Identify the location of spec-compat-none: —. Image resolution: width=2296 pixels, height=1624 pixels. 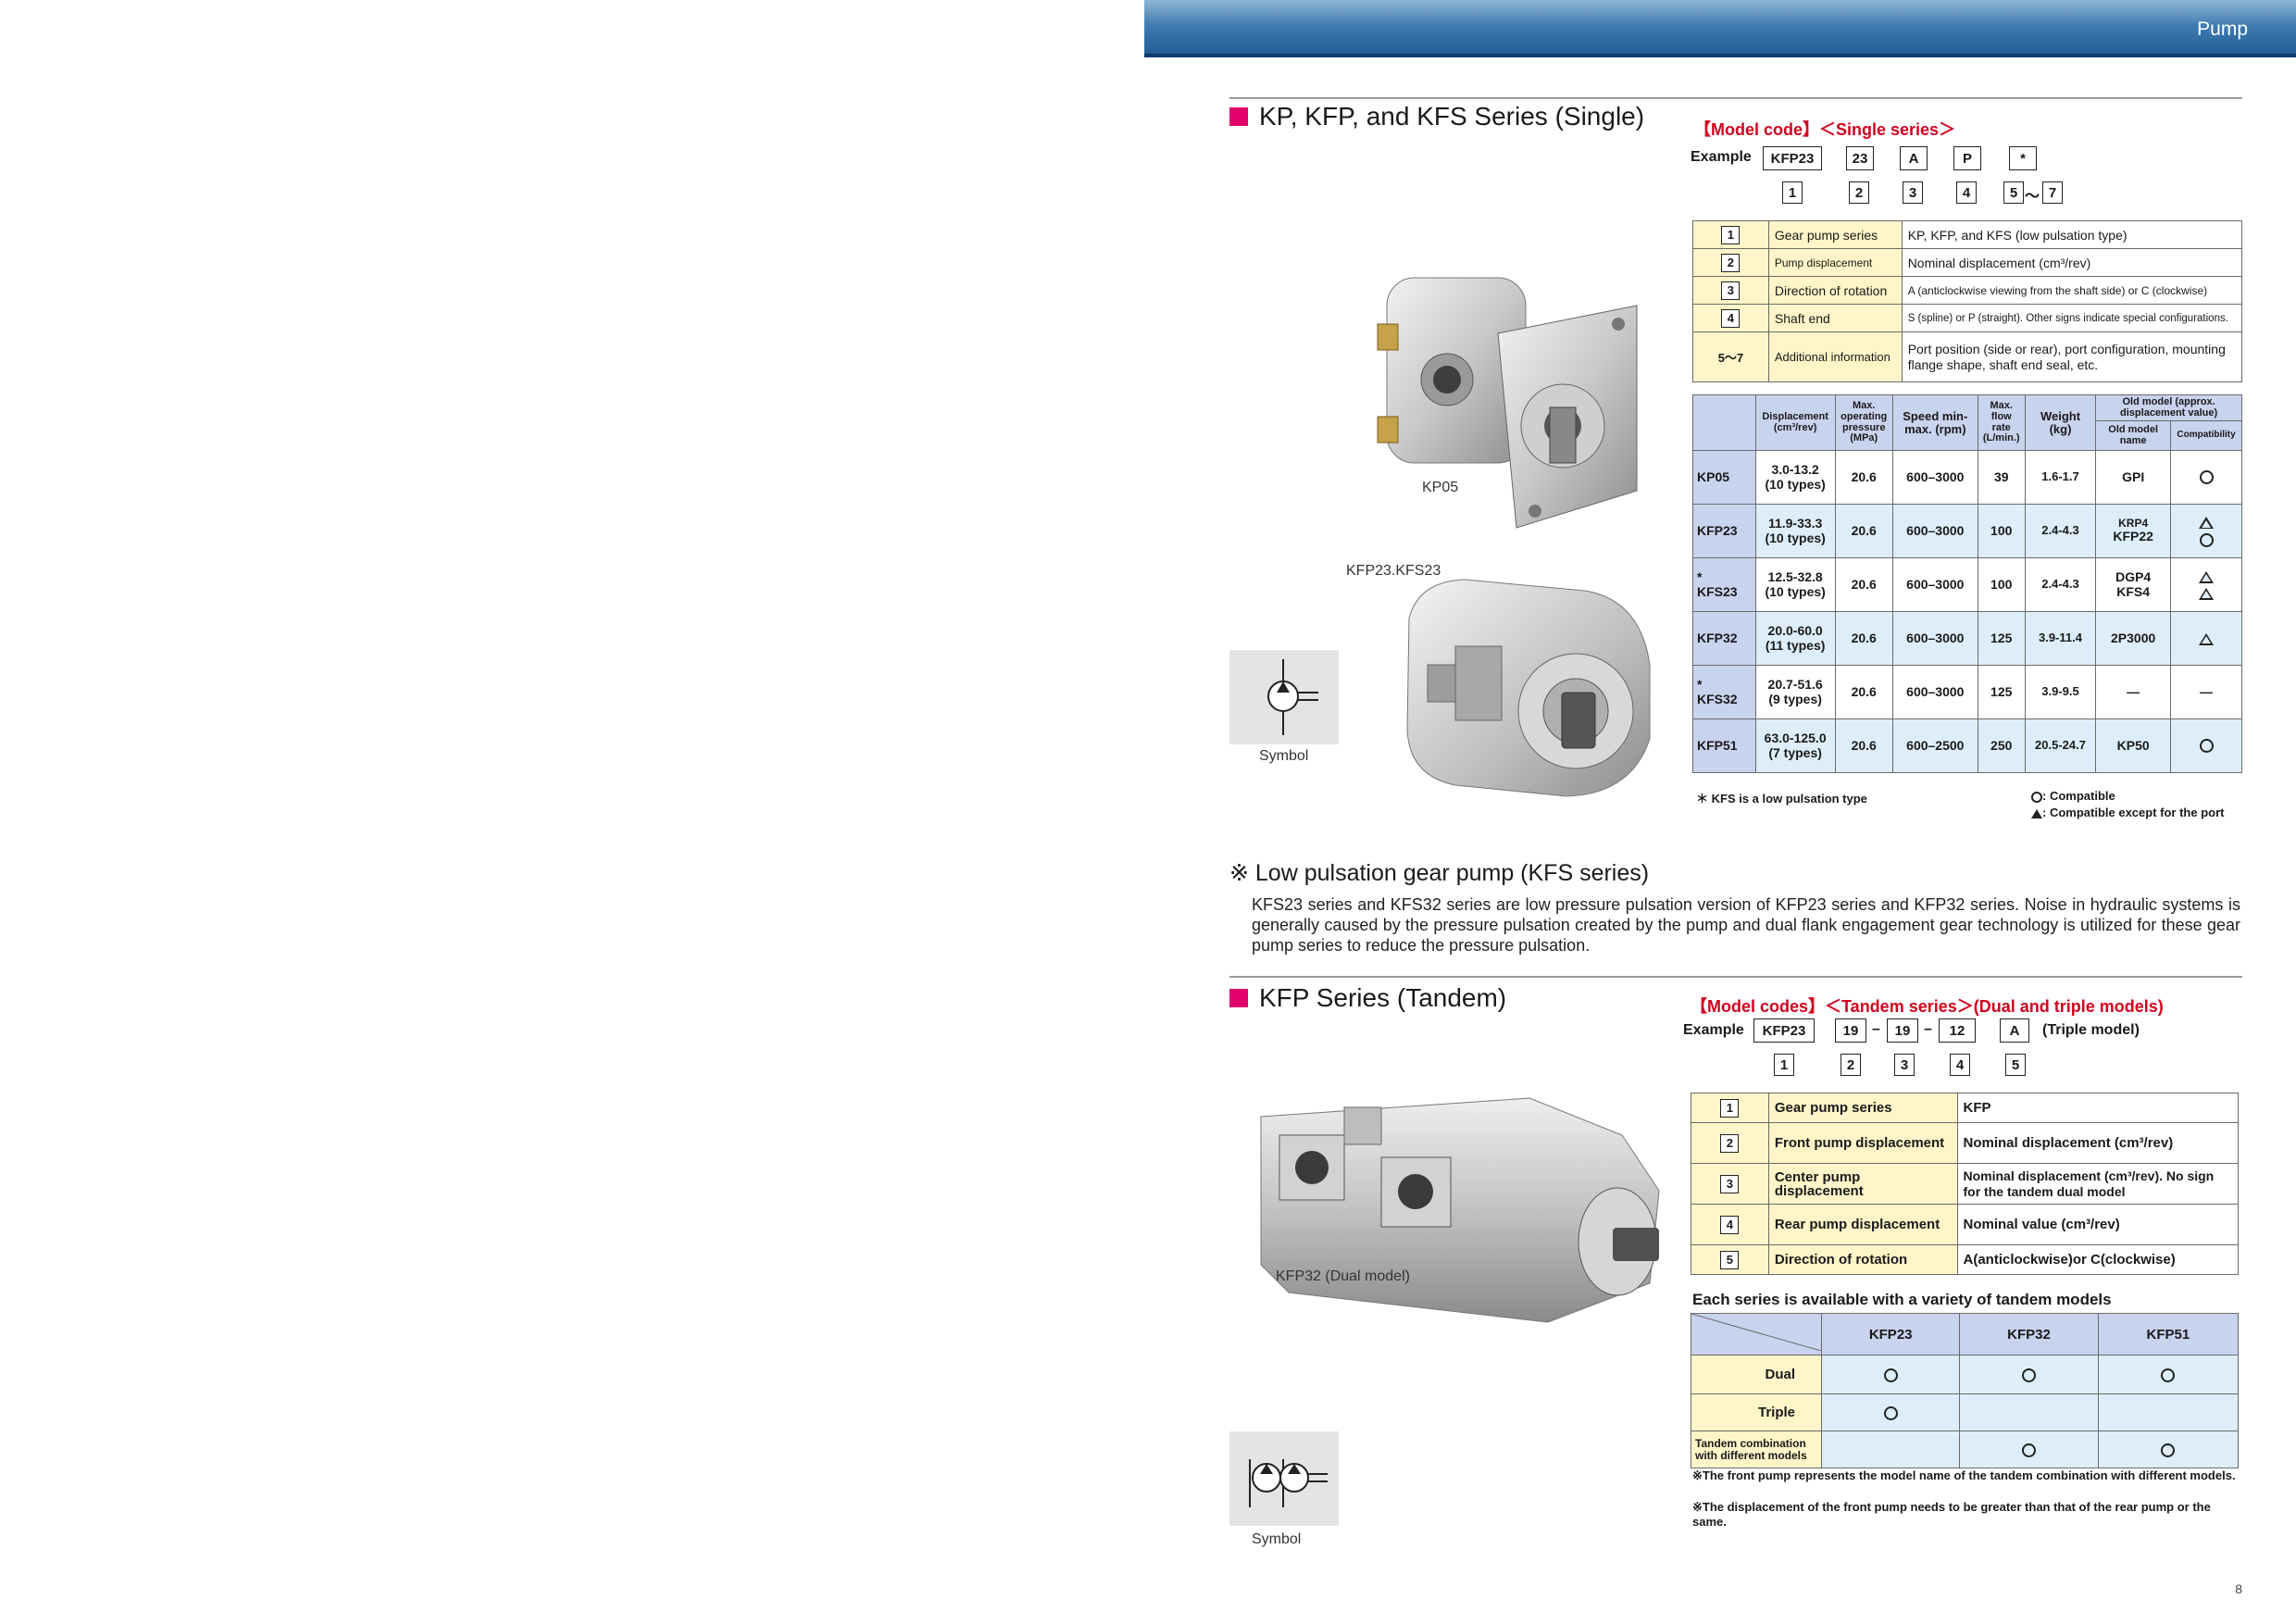
(2206, 692).